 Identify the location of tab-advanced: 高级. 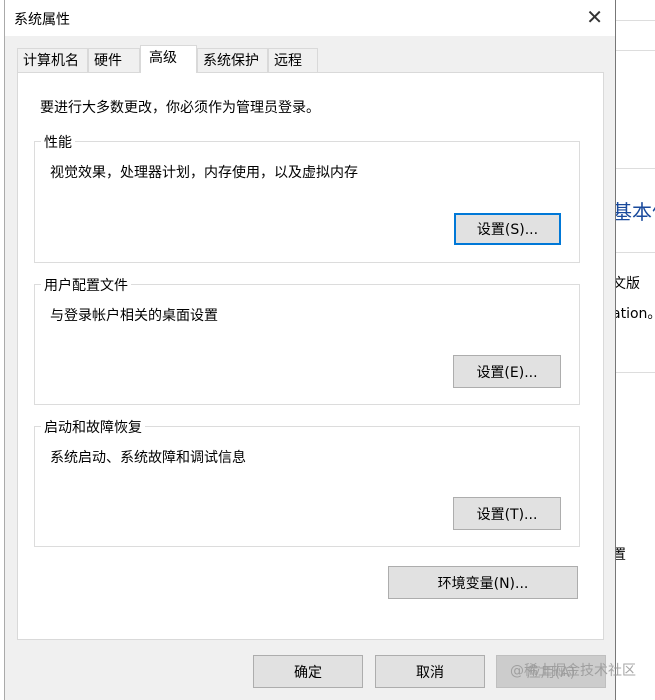
(168, 59).